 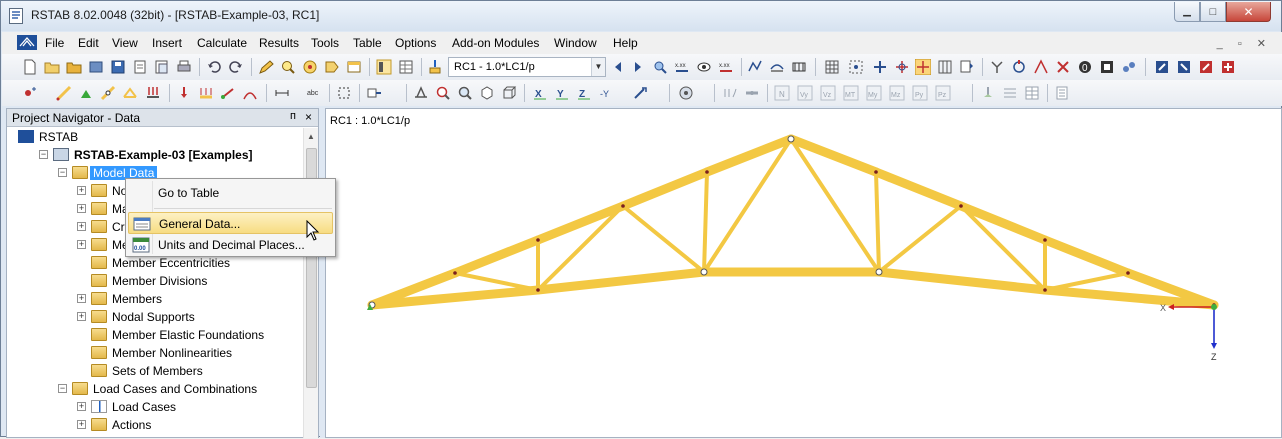 I want to click on close-panel-icon: ×, so click(x=308, y=117).